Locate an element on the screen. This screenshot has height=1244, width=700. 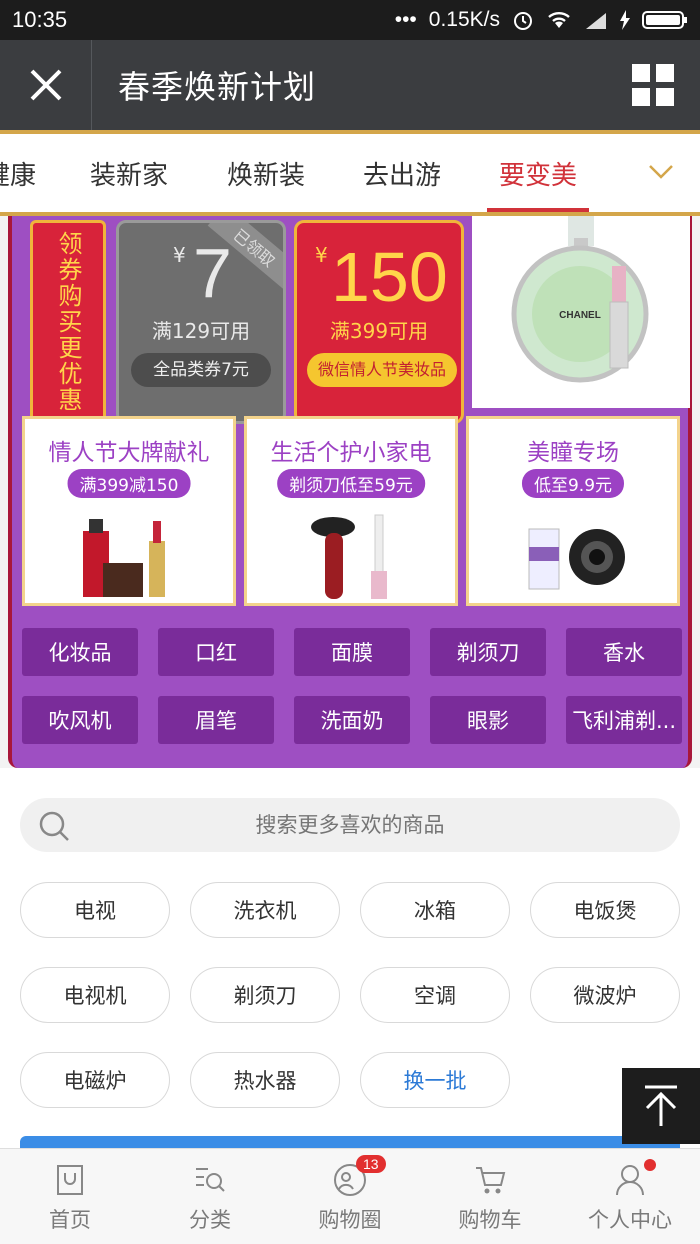
tab-health: 健康 is located at coordinates (18, 173).